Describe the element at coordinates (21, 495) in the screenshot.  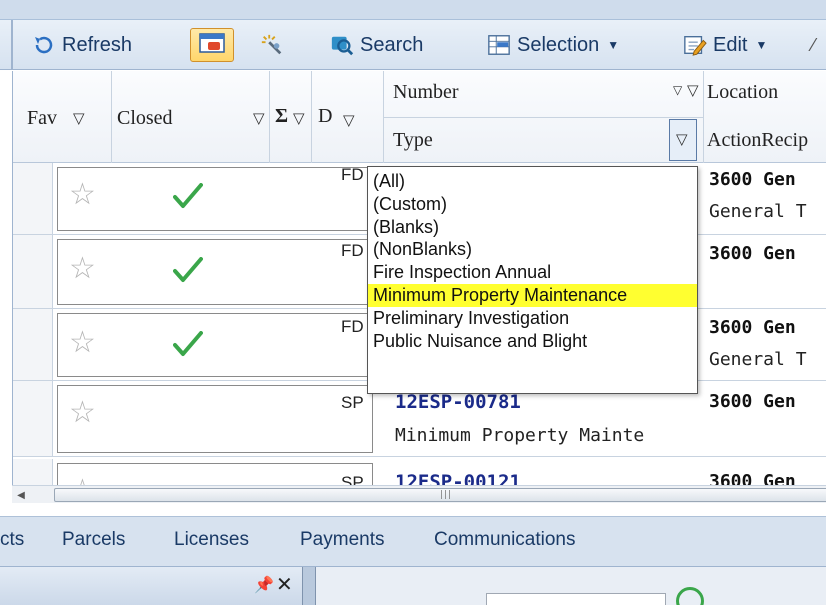
I see `scroll-left-icon: ◀` at that location.